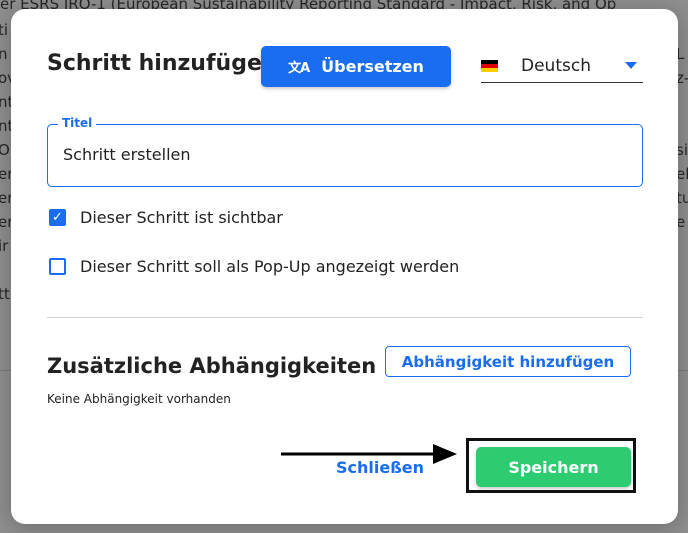  I want to click on dialog-title: Schritt hinzufügen, so click(162, 63).